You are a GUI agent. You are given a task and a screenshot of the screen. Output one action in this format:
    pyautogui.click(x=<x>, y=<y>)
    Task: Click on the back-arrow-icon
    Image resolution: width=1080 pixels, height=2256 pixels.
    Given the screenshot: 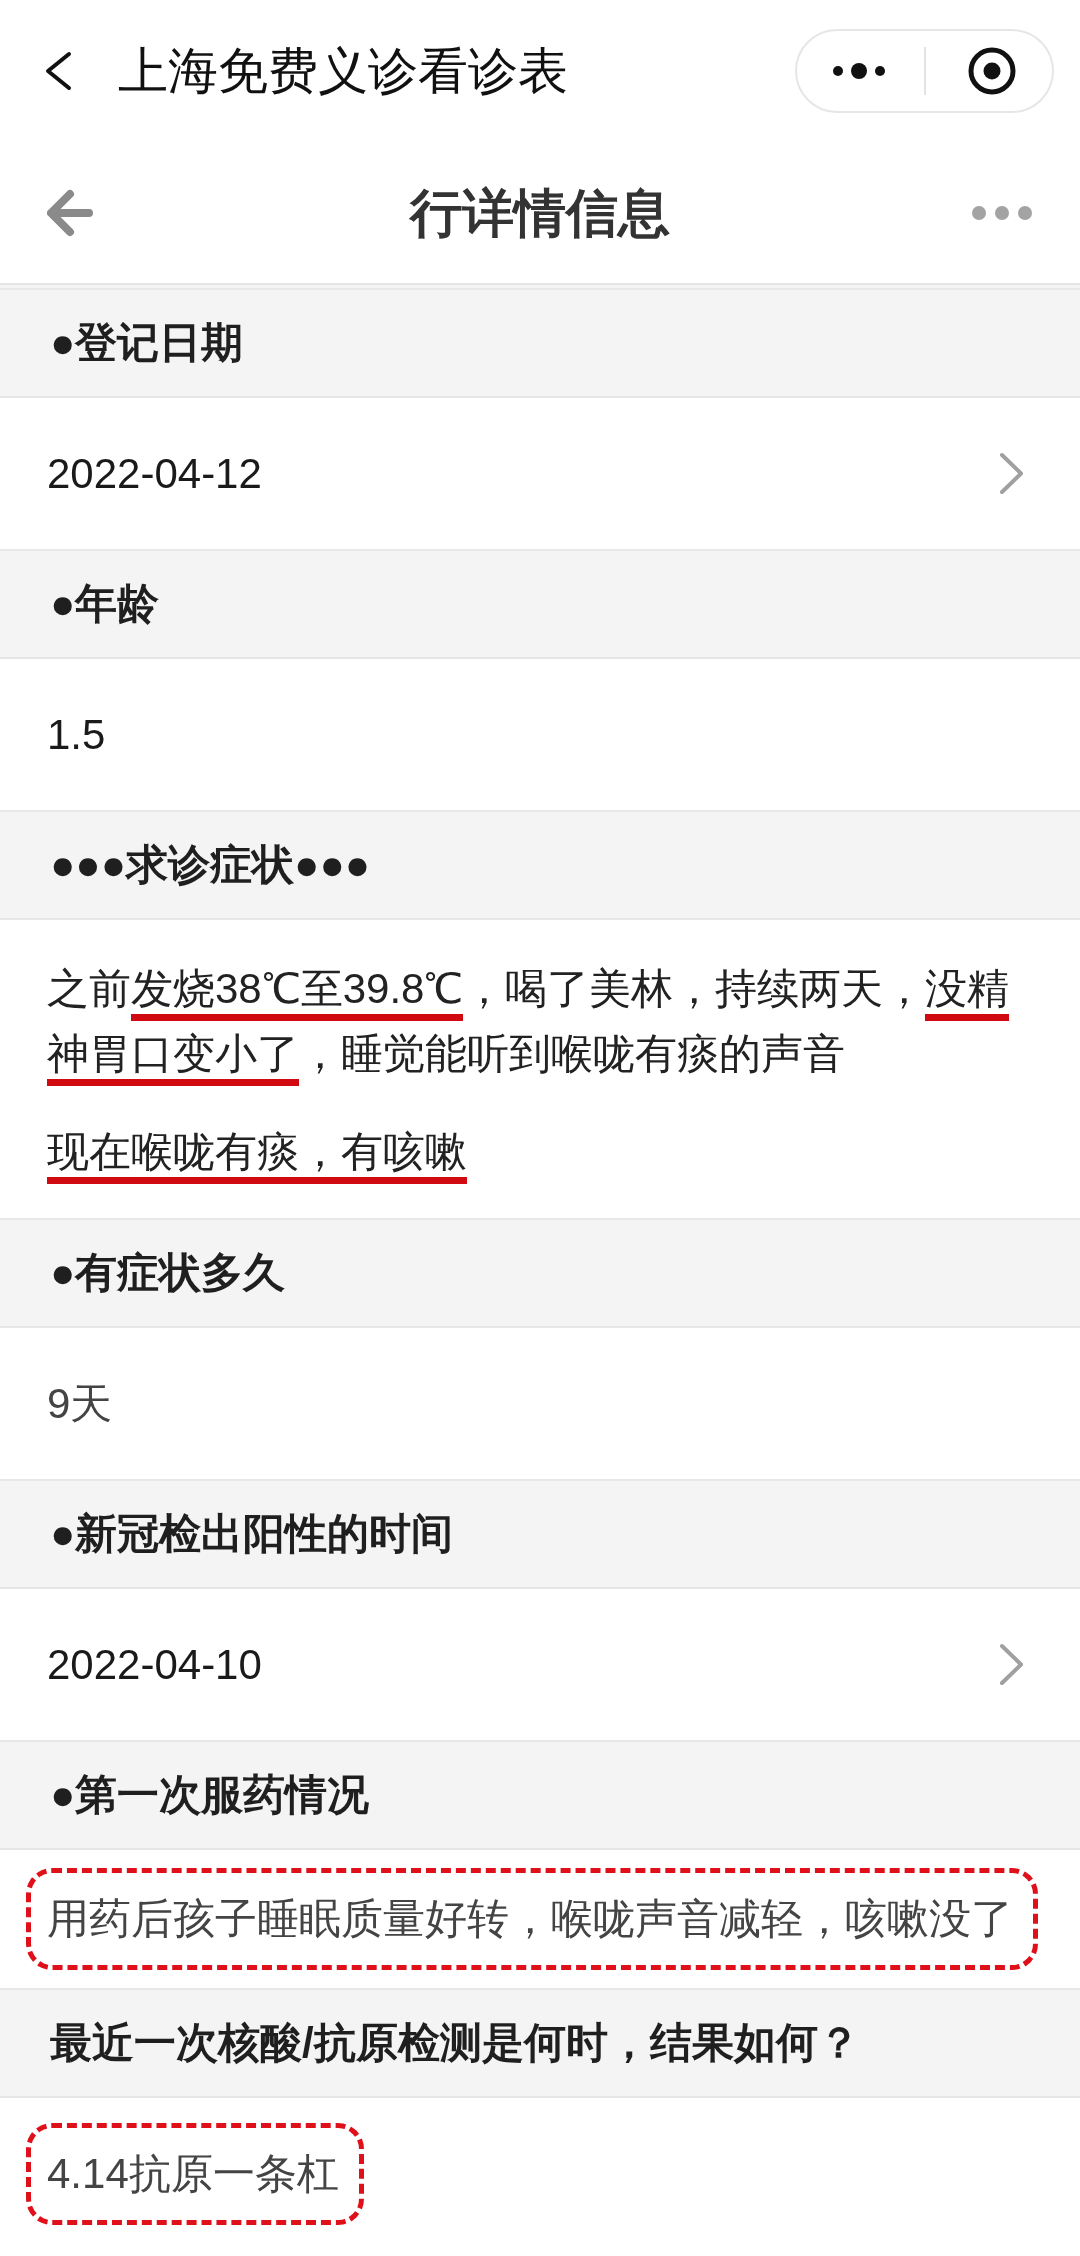 What is the action you would take?
    pyautogui.click(x=70, y=212)
    